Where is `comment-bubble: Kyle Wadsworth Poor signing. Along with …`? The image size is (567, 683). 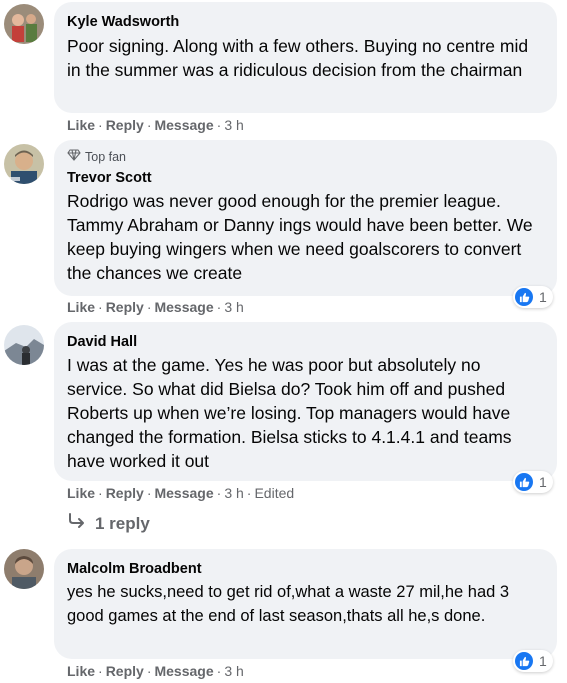 comment-bubble: Kyle Wadsworth Poor signing. Along with … is located at coordinates (305, 57).